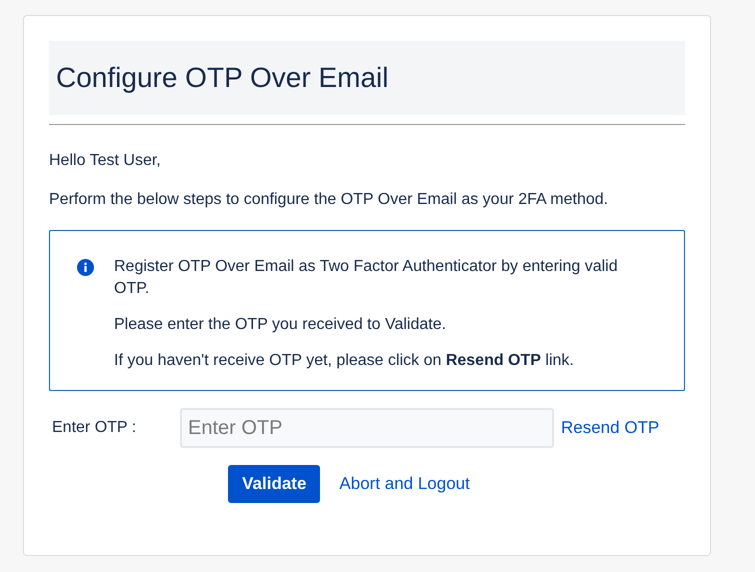 This screenshot has width=755, height=572. I want to click on page-title: Configure OTP Over Email, so click(222, 78).